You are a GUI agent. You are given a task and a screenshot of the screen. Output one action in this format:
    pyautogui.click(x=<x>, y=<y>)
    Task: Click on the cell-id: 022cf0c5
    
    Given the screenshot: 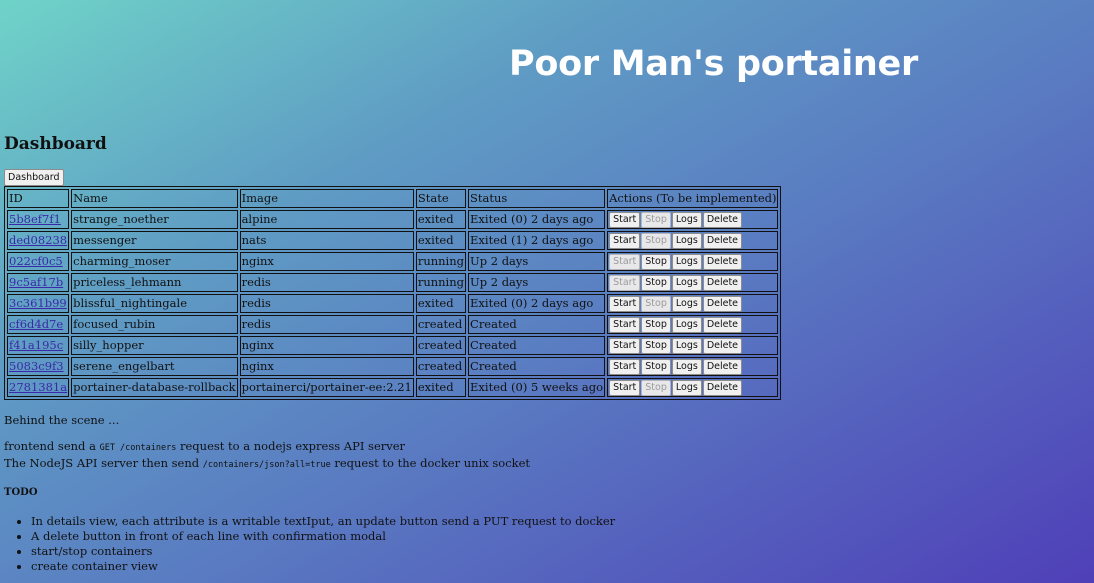 What is the action you would take?
    pyautogui.click(x=38, y=261)
    